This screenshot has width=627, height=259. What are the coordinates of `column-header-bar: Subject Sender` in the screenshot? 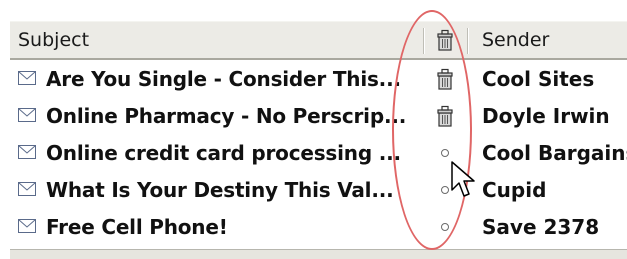 It's located at (318, 40).